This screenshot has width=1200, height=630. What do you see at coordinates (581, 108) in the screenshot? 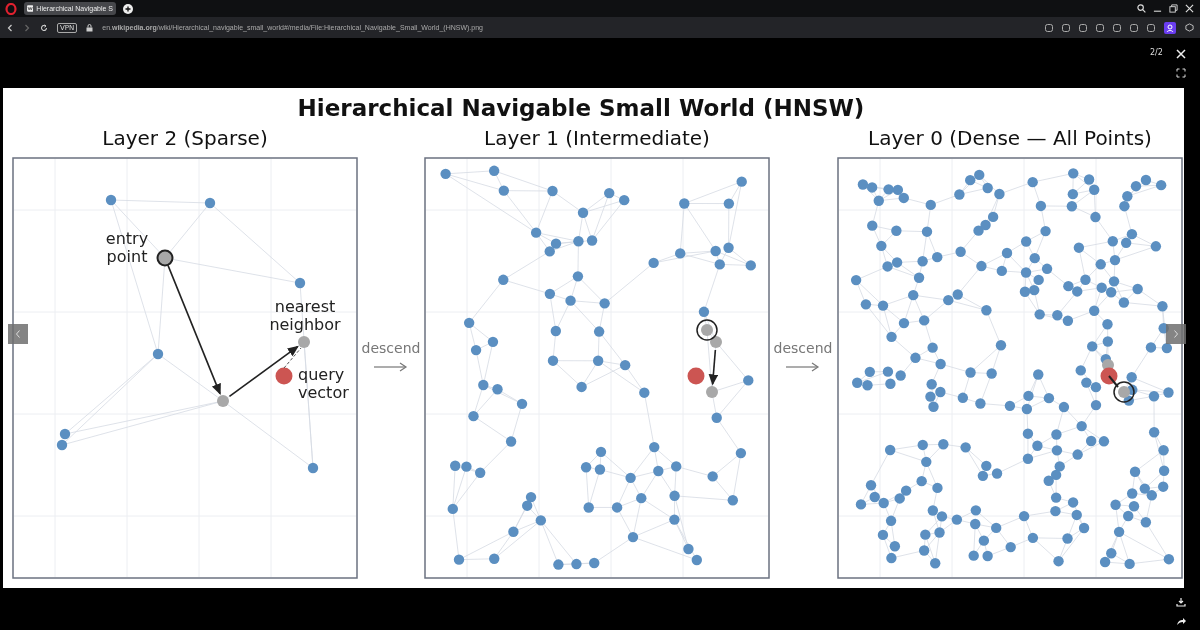
I see `figure-title: Hierarchical Navigable Small World (HNSW)` at bounding box center [581, 108].